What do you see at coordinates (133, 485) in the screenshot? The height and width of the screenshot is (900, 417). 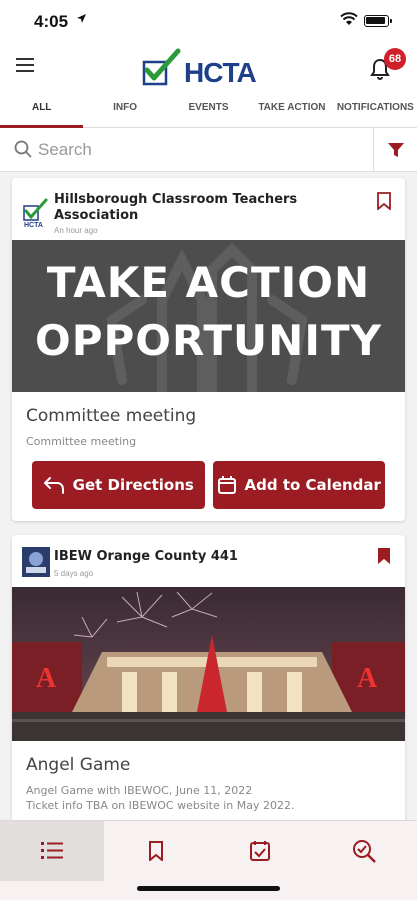 I see `get-directions-label: Get Directions` at bounding box center [133, 485].